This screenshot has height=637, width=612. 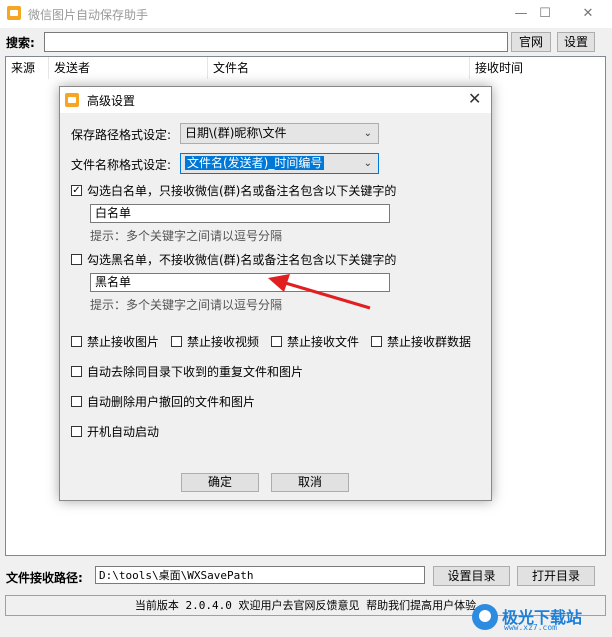 I want to click on column-header-received-time: 接收时间, so click(x=537, y=68).